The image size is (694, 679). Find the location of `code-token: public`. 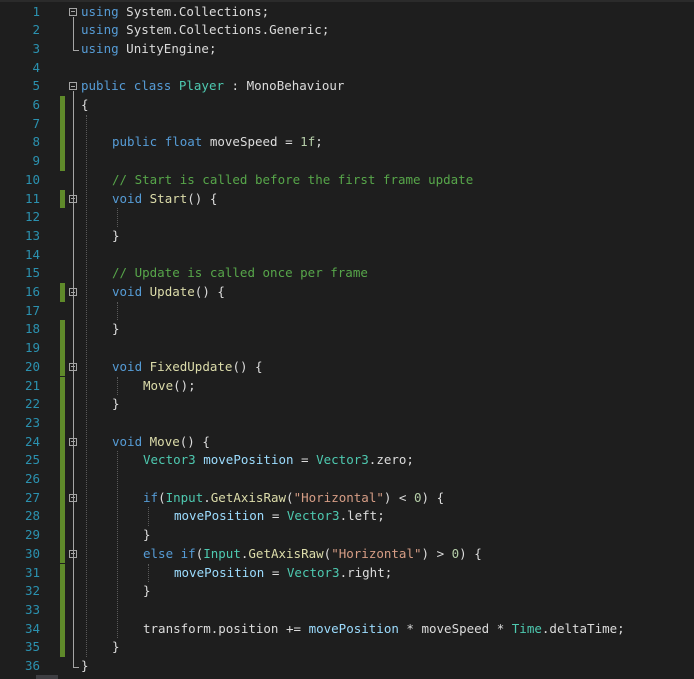

code-token: public is located at coordinates (135, 142).